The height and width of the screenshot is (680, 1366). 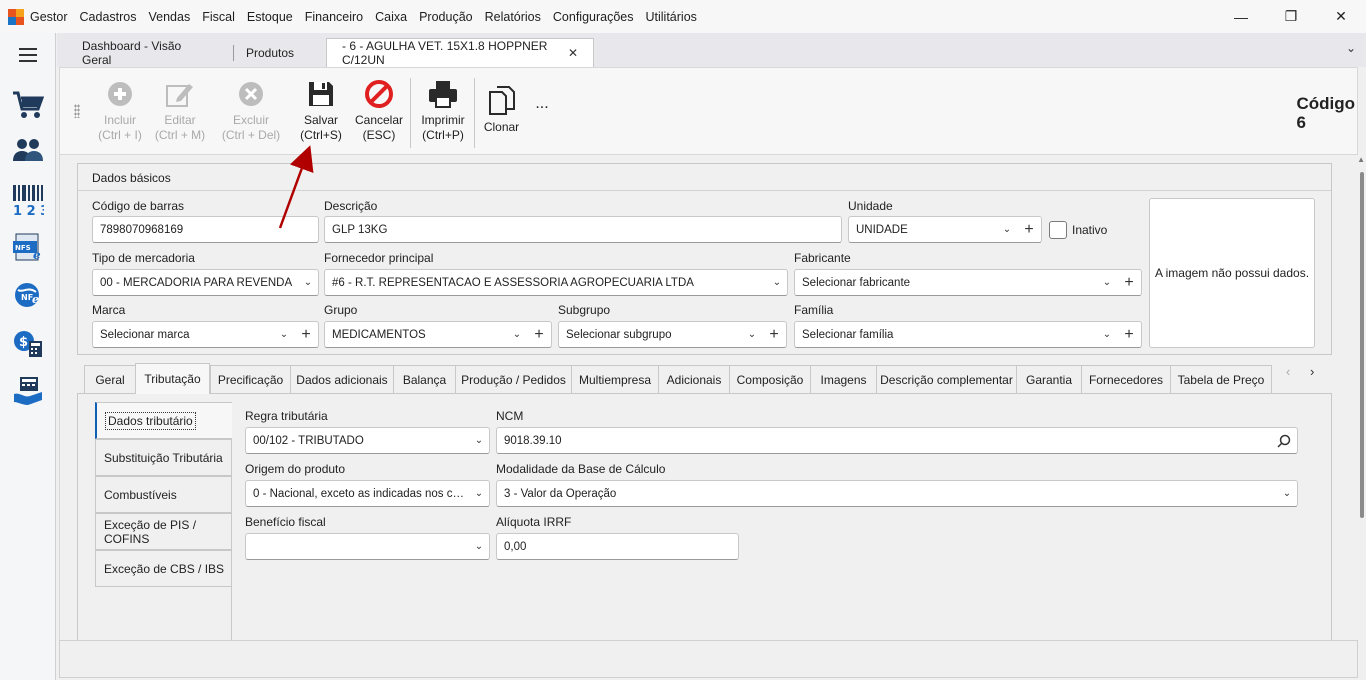 I want to click on tabs-prev-icon: ‹, so click(x=1288, y=371).